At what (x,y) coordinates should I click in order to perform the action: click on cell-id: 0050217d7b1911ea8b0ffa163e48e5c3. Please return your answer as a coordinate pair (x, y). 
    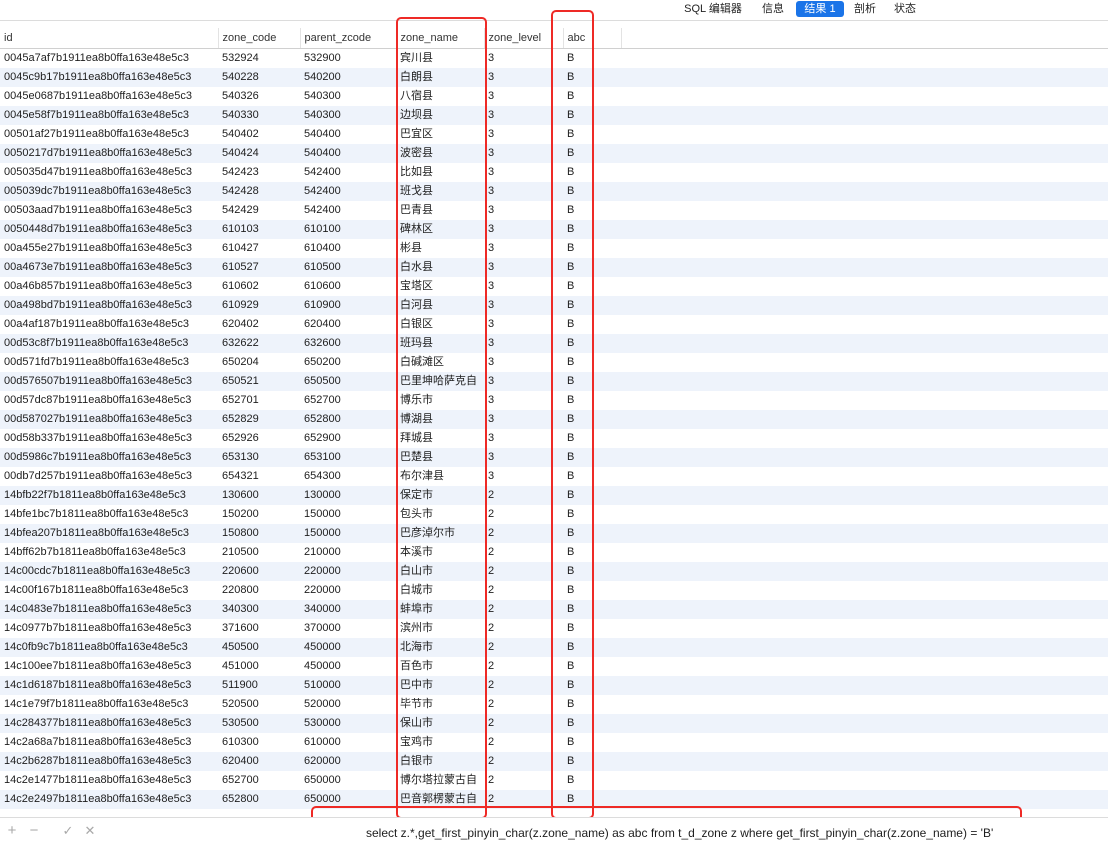
    Looking at the image, I should click on (109, 153).